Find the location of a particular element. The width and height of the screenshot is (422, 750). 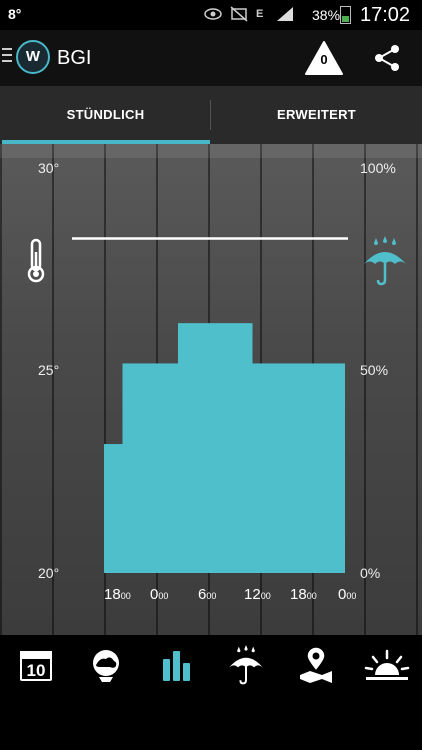

nav-sun is located at coordinates (387, 665).